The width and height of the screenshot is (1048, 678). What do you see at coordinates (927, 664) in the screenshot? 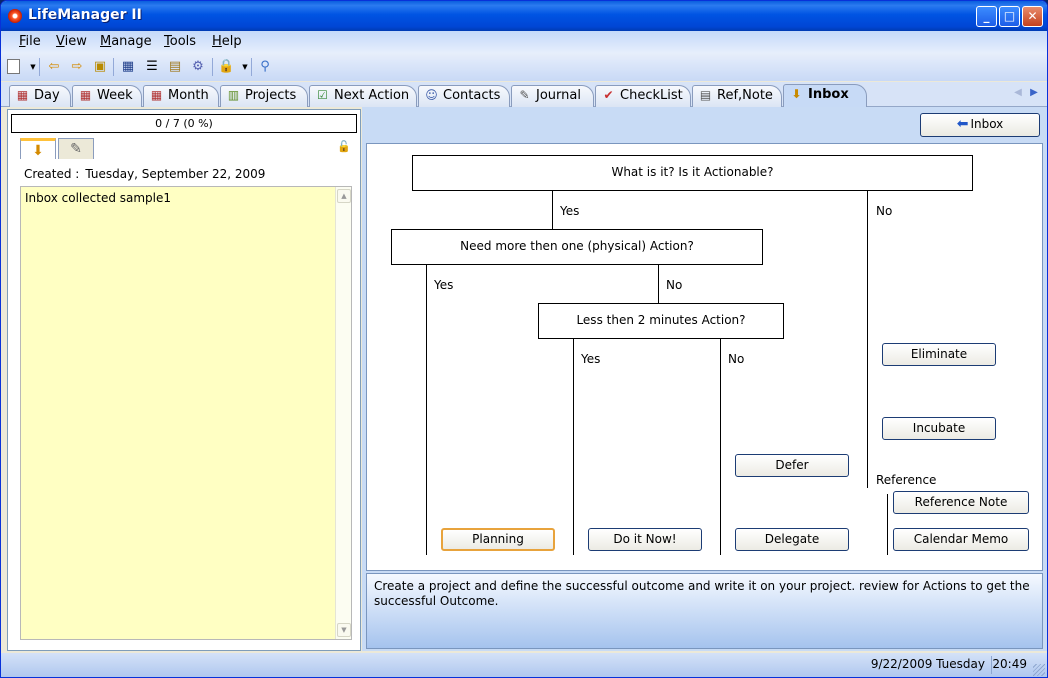
I see `status-date: 9/22/2009 Tuesday` at bounding box center [927, 664].